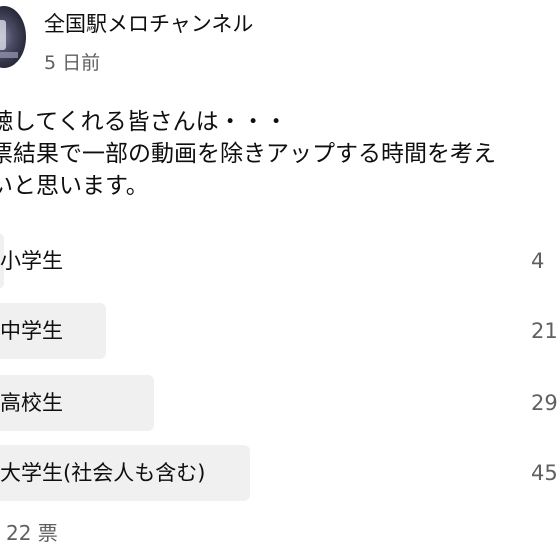 The height and width of the screenshot is (560, 560). Describe the element at coordinates (31, 331) in the screenshot. I see `poll-option-label: 中学生` at that location.